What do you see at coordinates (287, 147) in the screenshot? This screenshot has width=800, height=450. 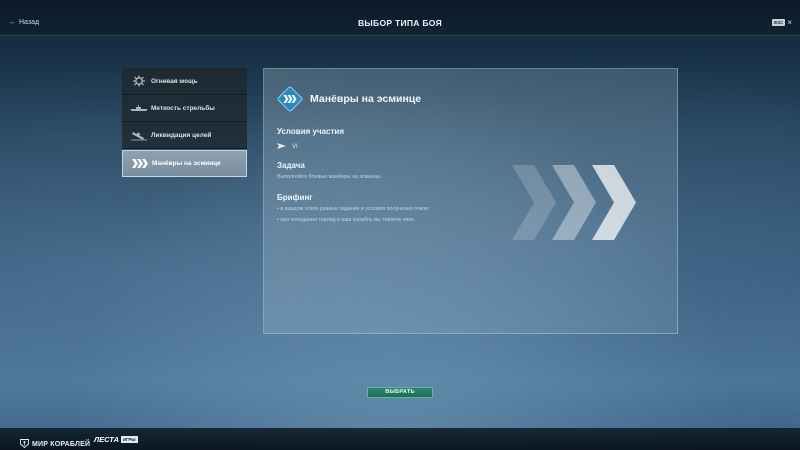 I see `tier-requirement: VI` at bounding box center [287, 147].